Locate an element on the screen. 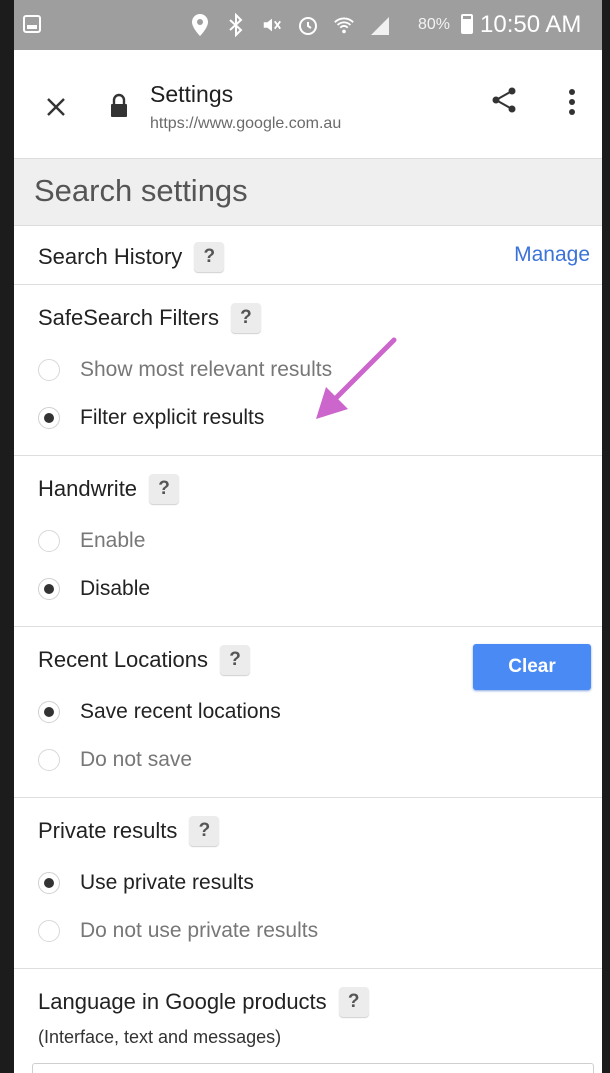  radio-enable: Enable is located at coordinates (91, 541).